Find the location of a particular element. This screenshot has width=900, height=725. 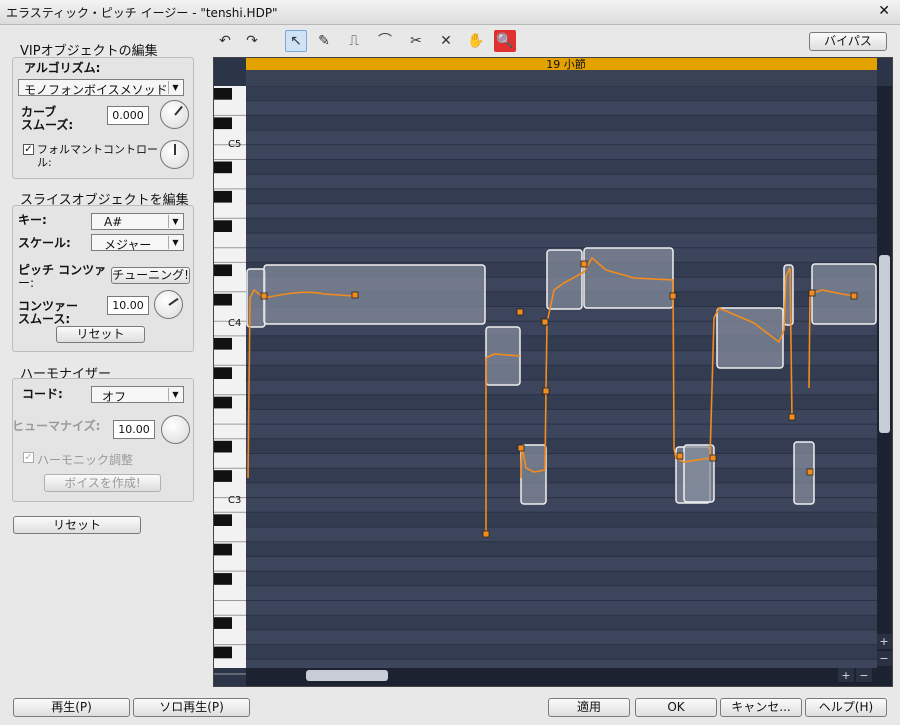

close-icon: ✕ is located at coordinates (884, 11).